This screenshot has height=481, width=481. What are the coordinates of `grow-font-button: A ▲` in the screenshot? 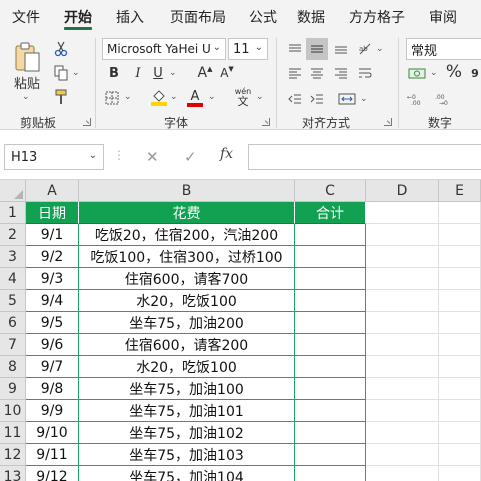 It's located at (205, 73).